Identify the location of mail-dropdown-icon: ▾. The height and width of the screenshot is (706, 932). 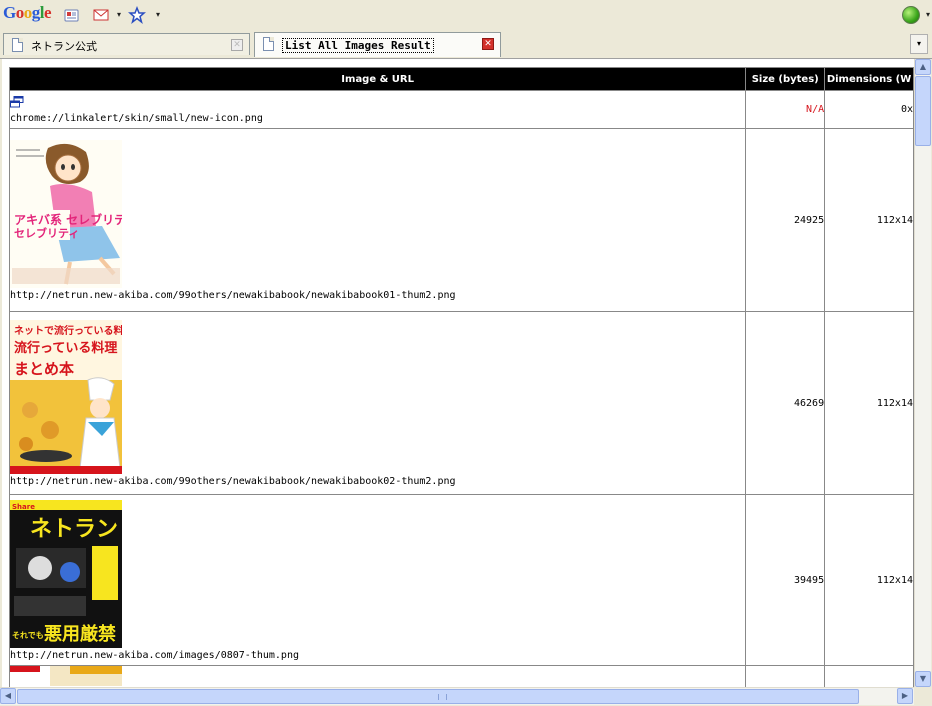
(119, 14).